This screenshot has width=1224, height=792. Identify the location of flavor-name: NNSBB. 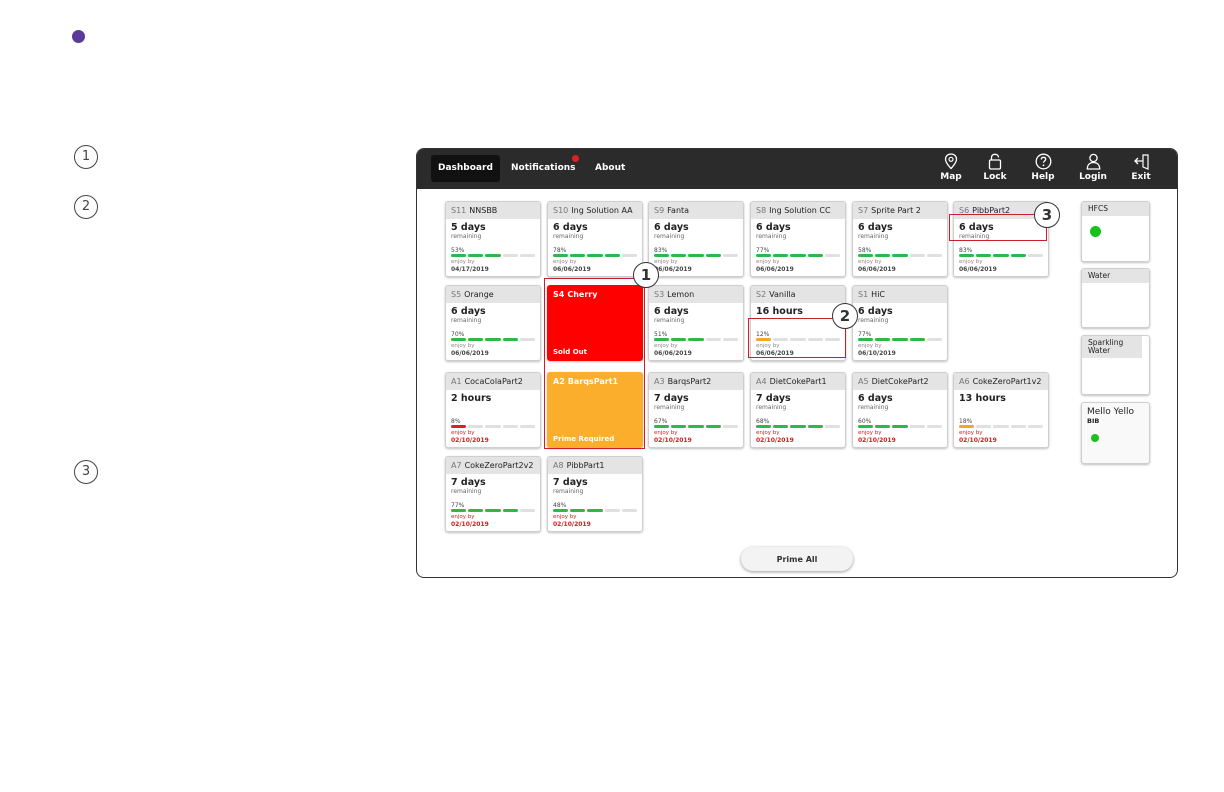
(483, 210).